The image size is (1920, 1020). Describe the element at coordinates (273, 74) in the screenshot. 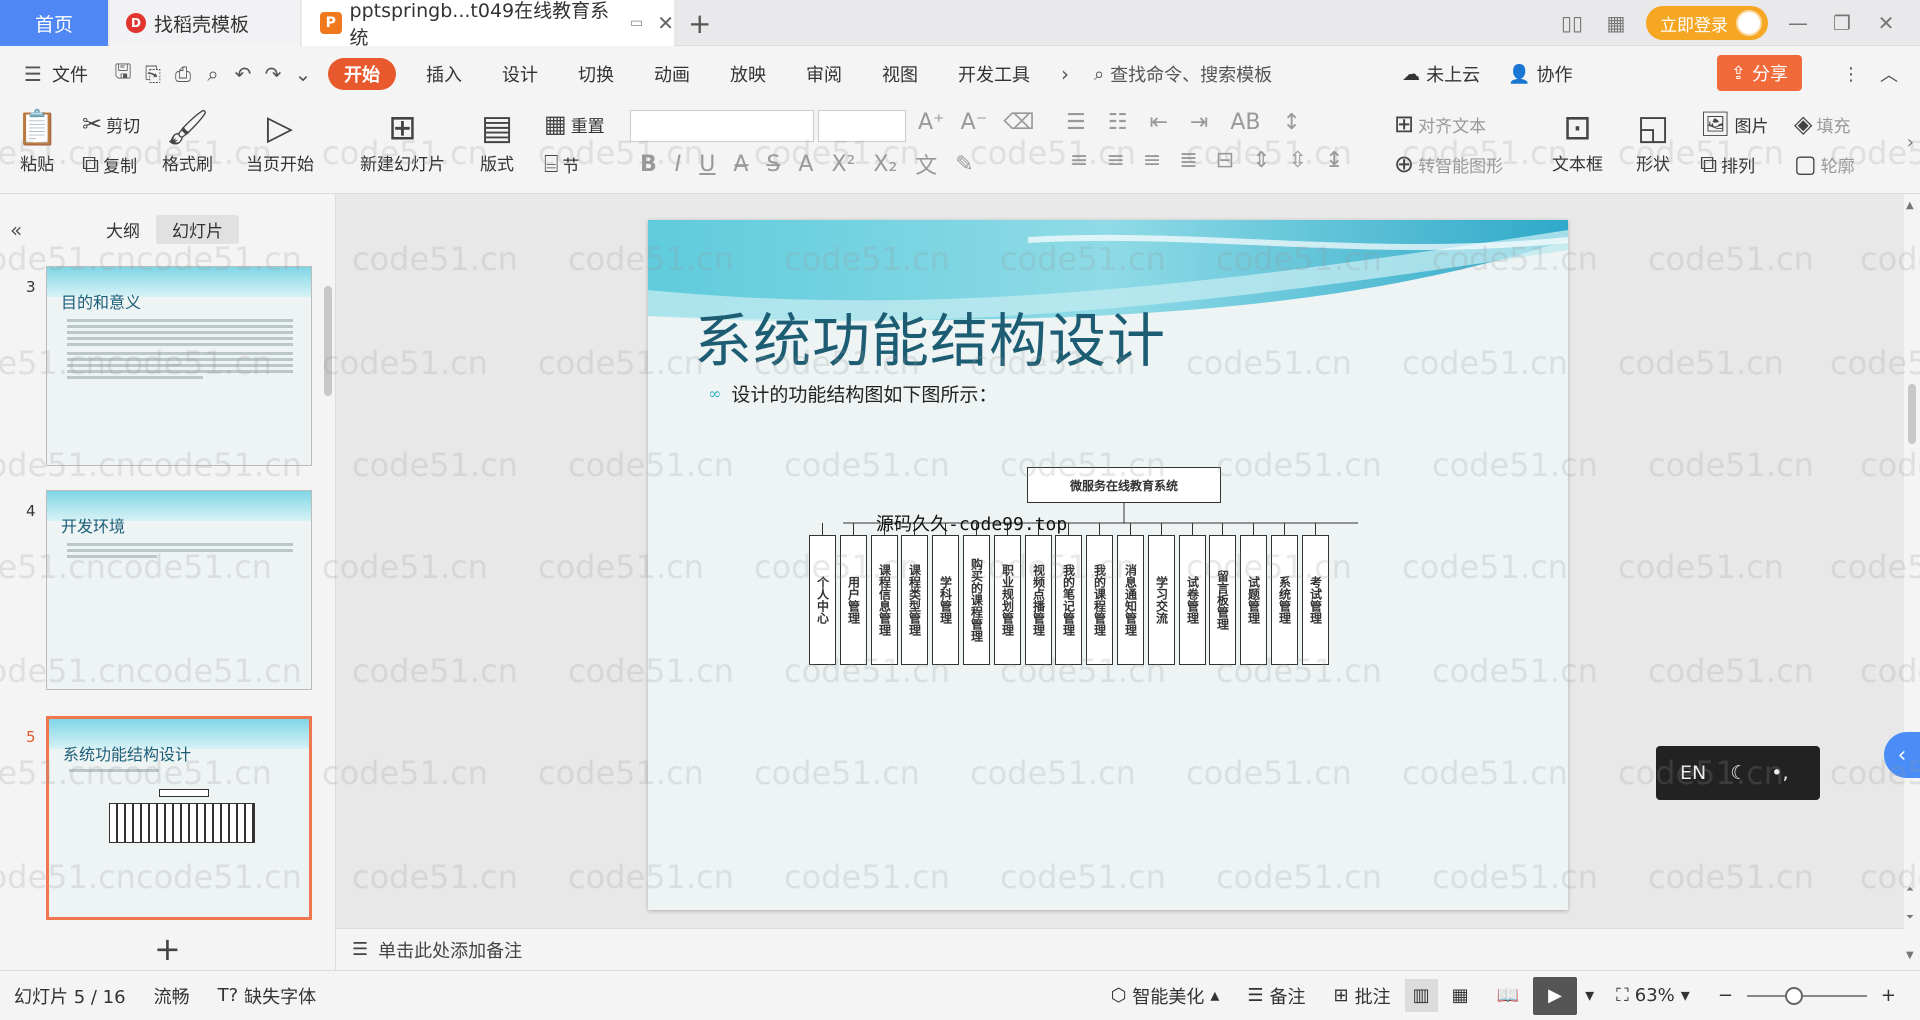

I see `redo-icon: ↷` at that location.